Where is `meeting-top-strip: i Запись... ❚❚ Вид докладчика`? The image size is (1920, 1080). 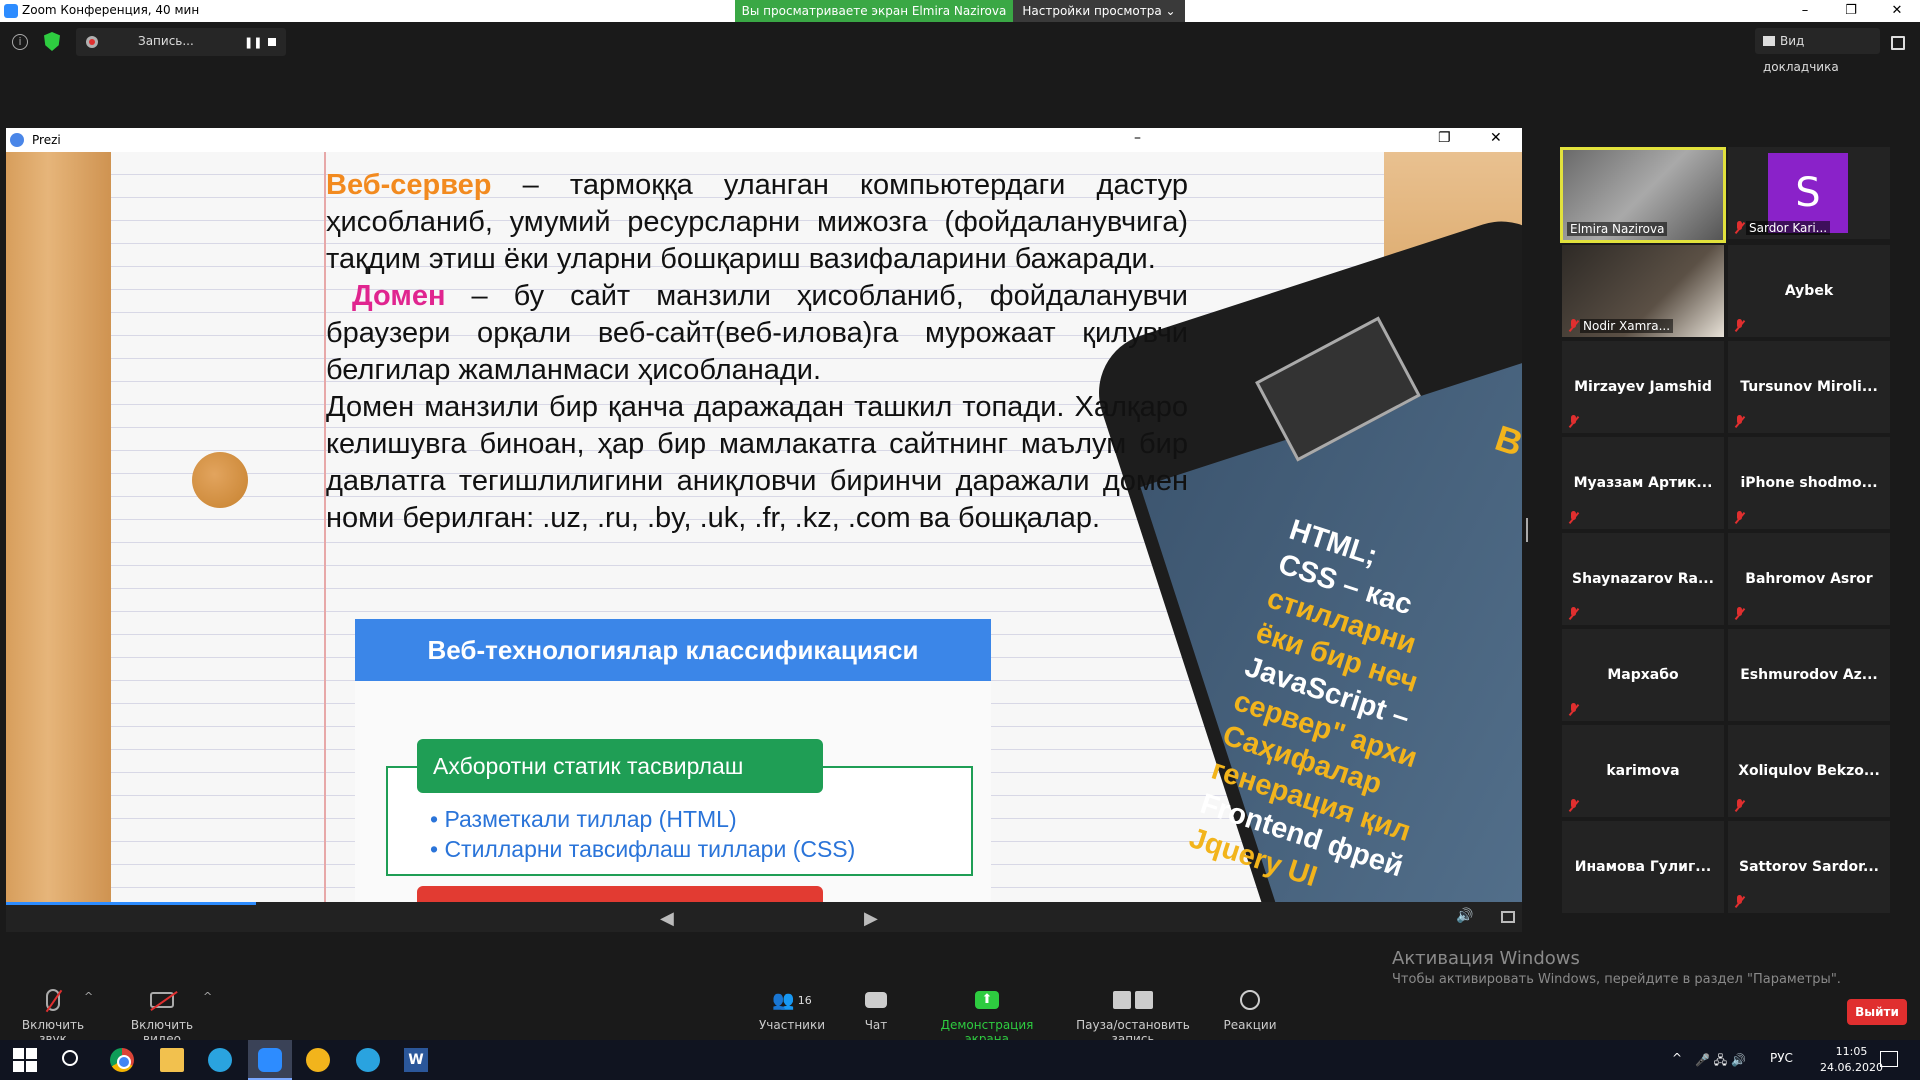 meeting-top-strip: i Запись... ❚❚ Вид докладчика is located at coordinates (960, 48).